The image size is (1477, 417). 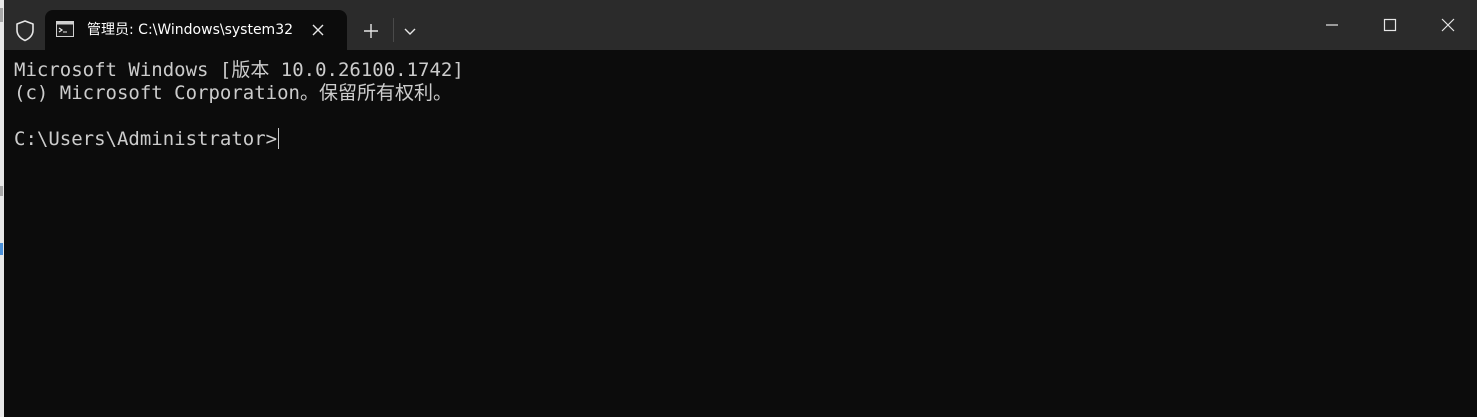 I want to click on minimize-button, so click(x=1332, y=24).